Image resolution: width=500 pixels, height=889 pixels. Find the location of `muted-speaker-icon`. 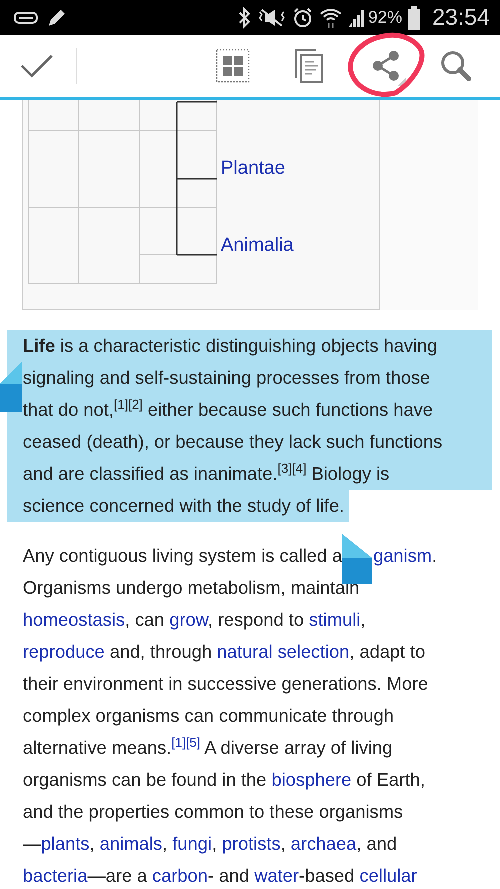

muted-speaker-icon is located at coordinates (272, 17).